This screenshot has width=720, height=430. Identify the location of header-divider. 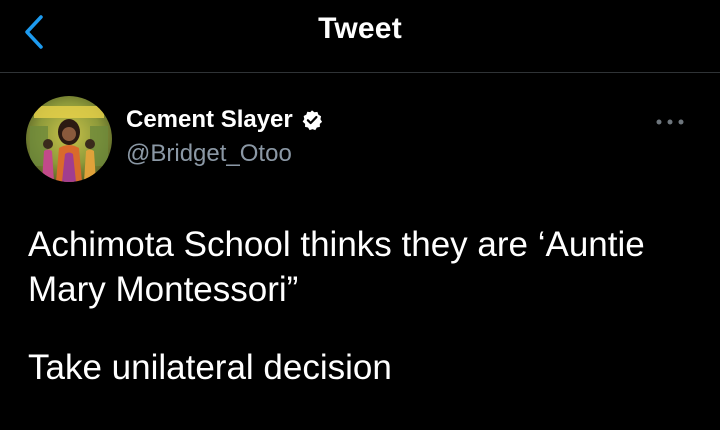
(360, 72).